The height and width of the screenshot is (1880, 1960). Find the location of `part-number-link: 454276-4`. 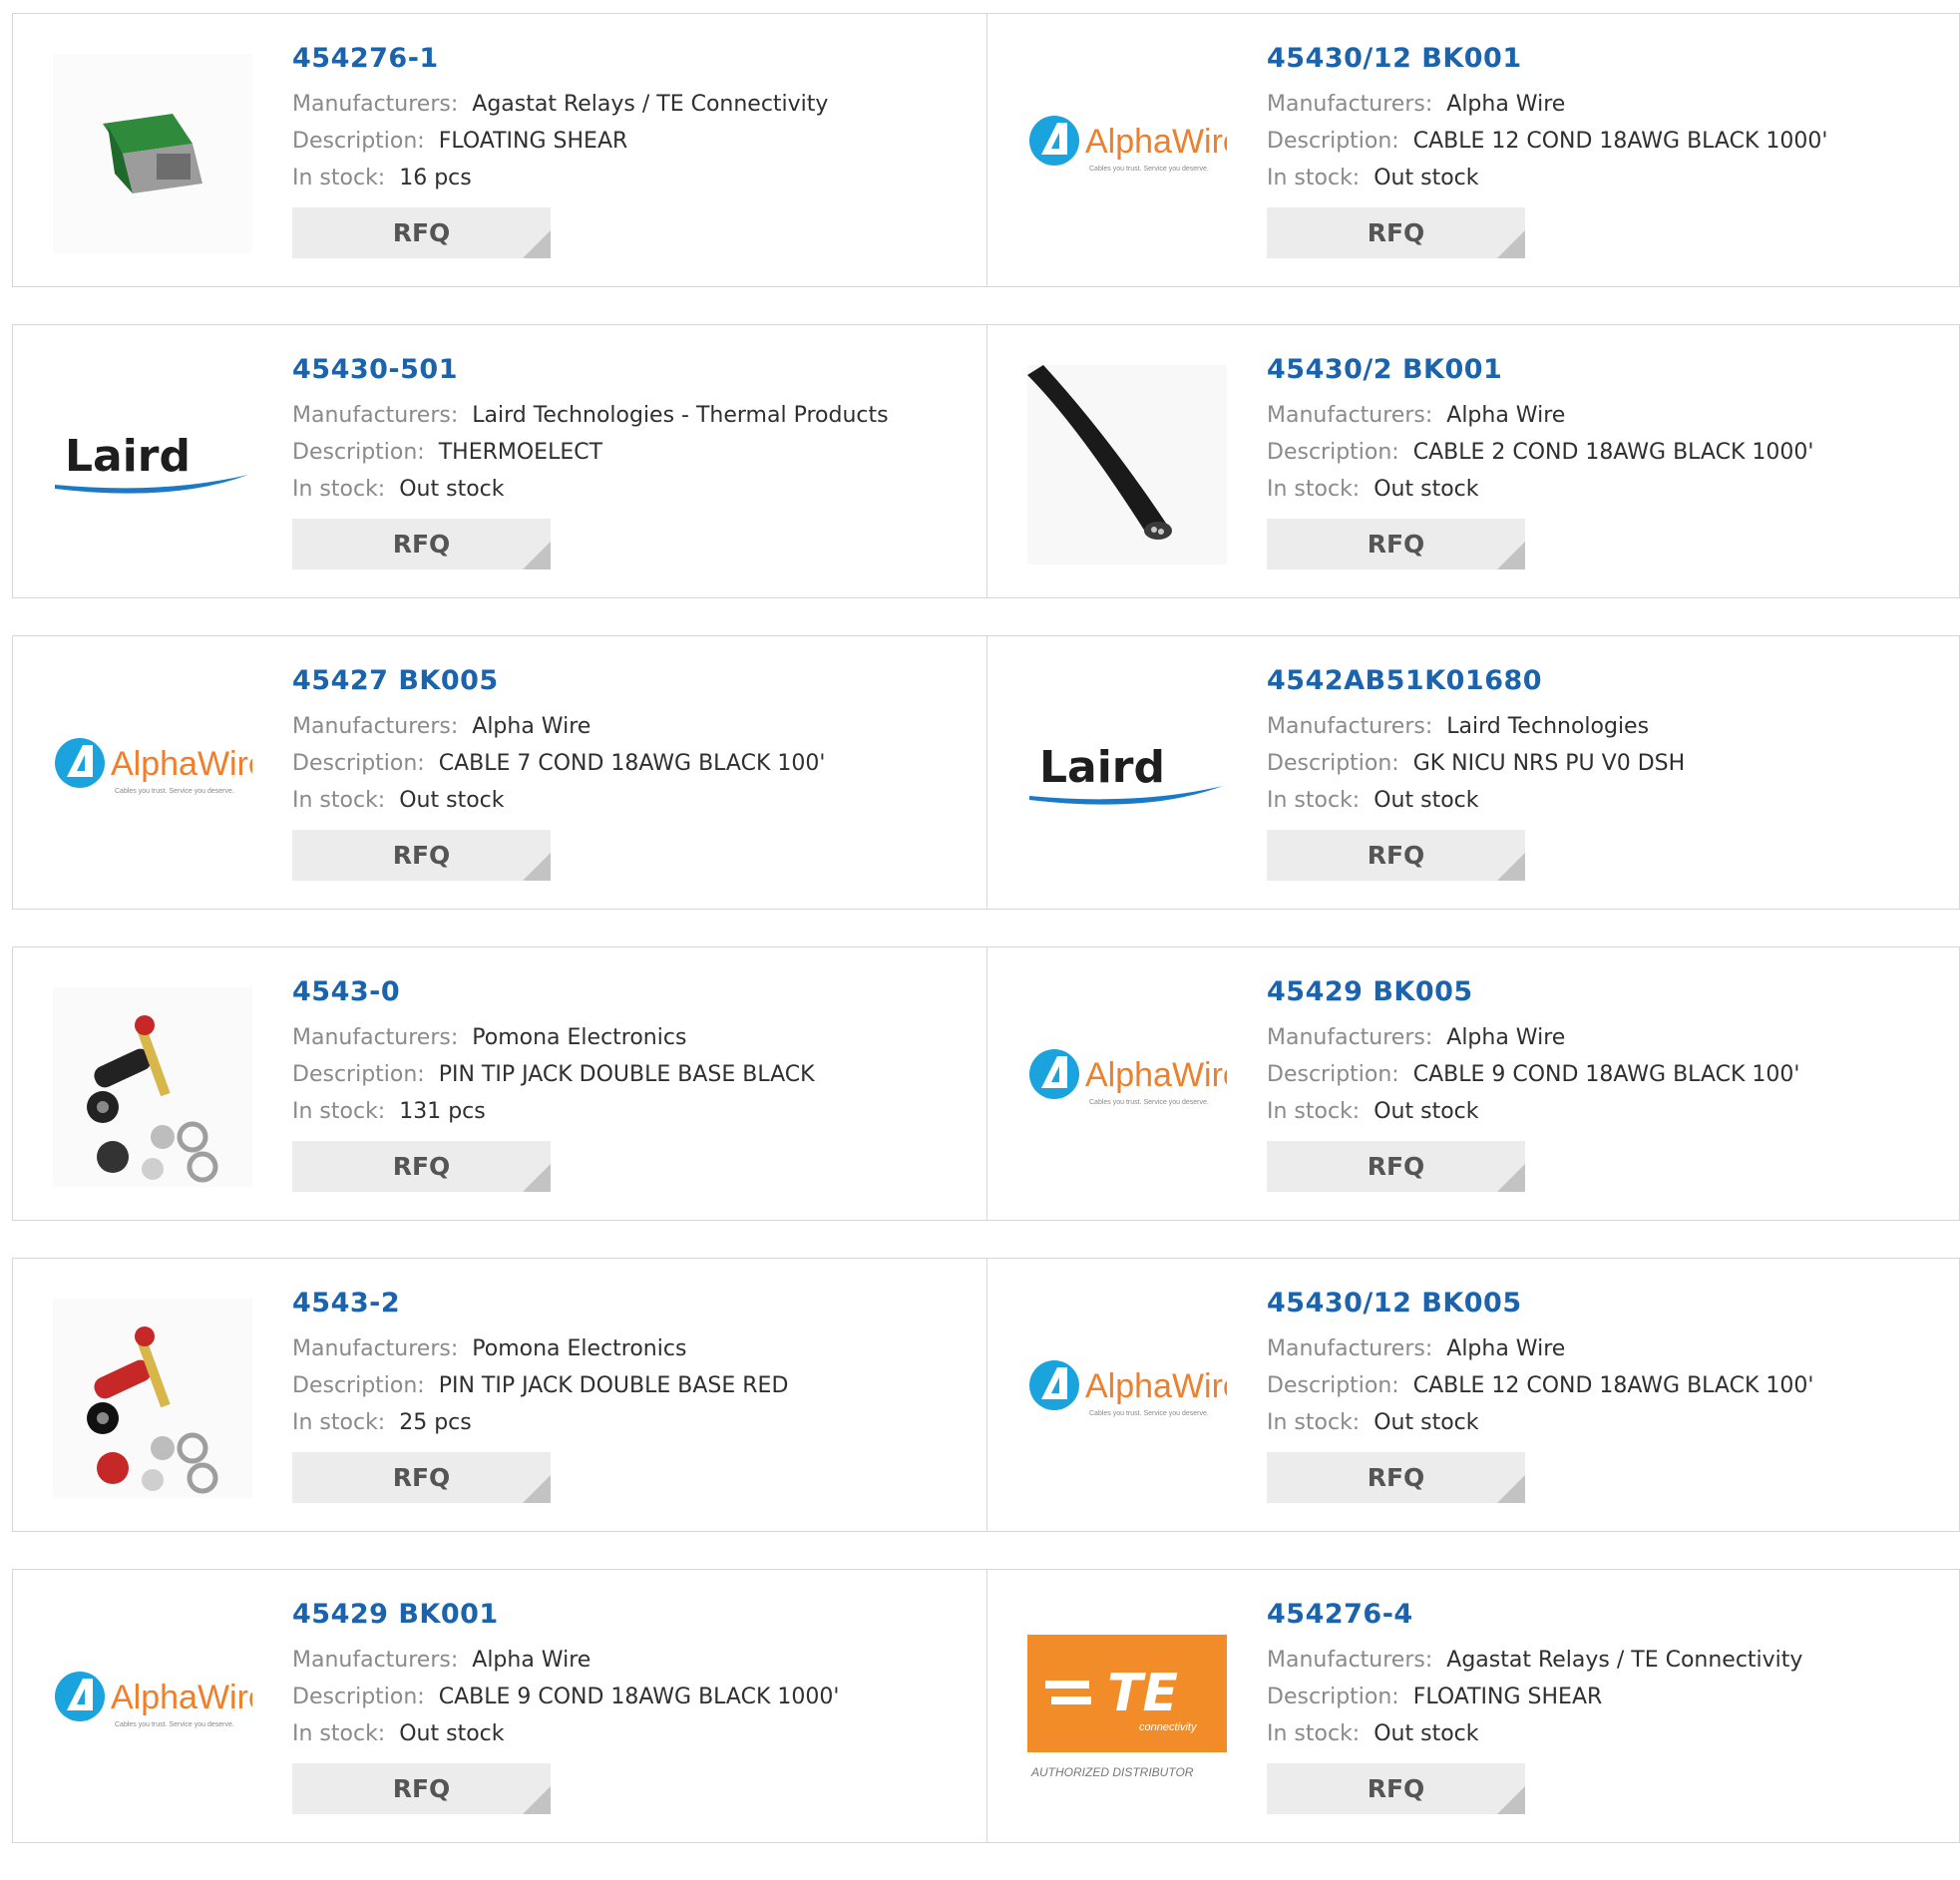

part-number-link: 454276-4 is located at coordinates (1608, 1615).